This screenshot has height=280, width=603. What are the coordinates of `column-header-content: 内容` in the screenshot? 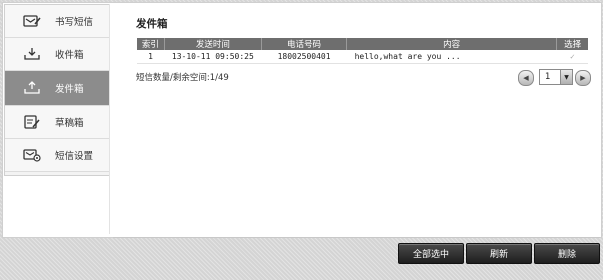 It's located at (452, 44).